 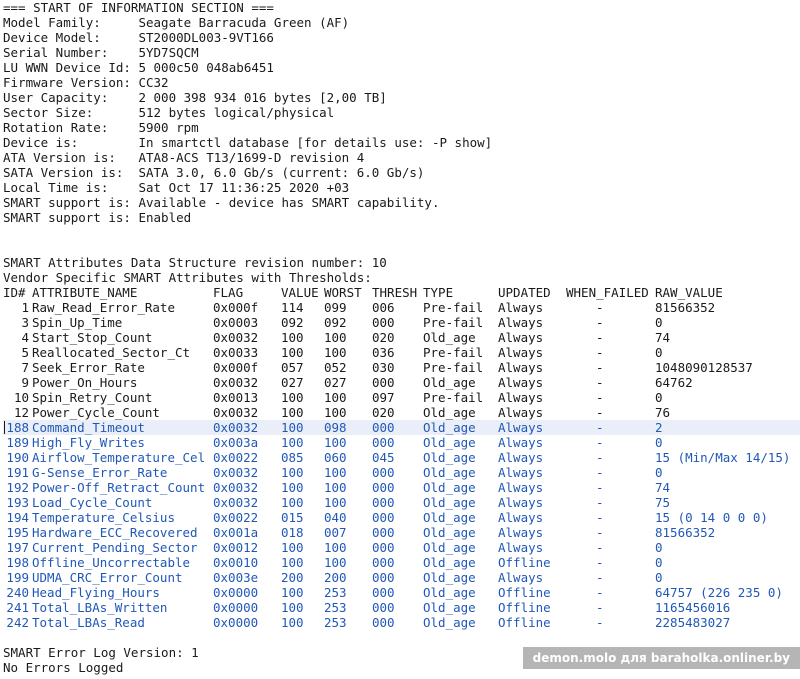 I want to click on attr-value: 015, so click(x=292, y=517).